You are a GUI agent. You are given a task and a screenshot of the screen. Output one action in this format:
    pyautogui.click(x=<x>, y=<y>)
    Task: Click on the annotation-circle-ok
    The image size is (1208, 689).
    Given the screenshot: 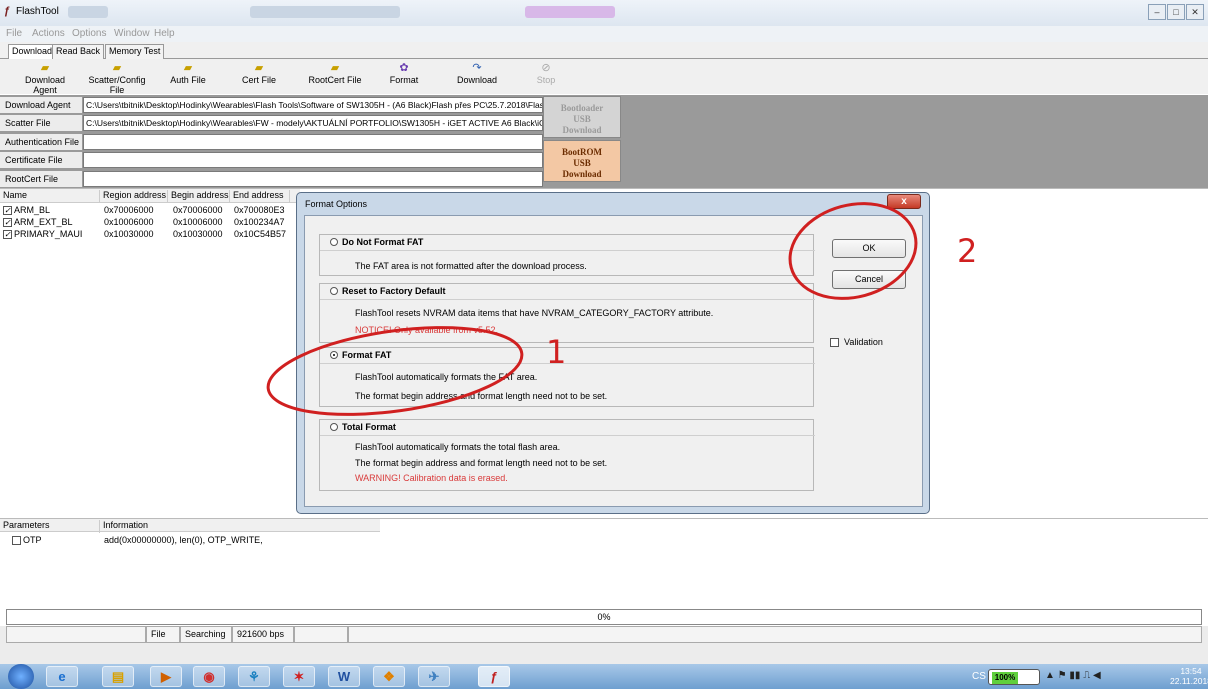 What is the action you would take?
    pyautogui.click(x=853, y=251)
    